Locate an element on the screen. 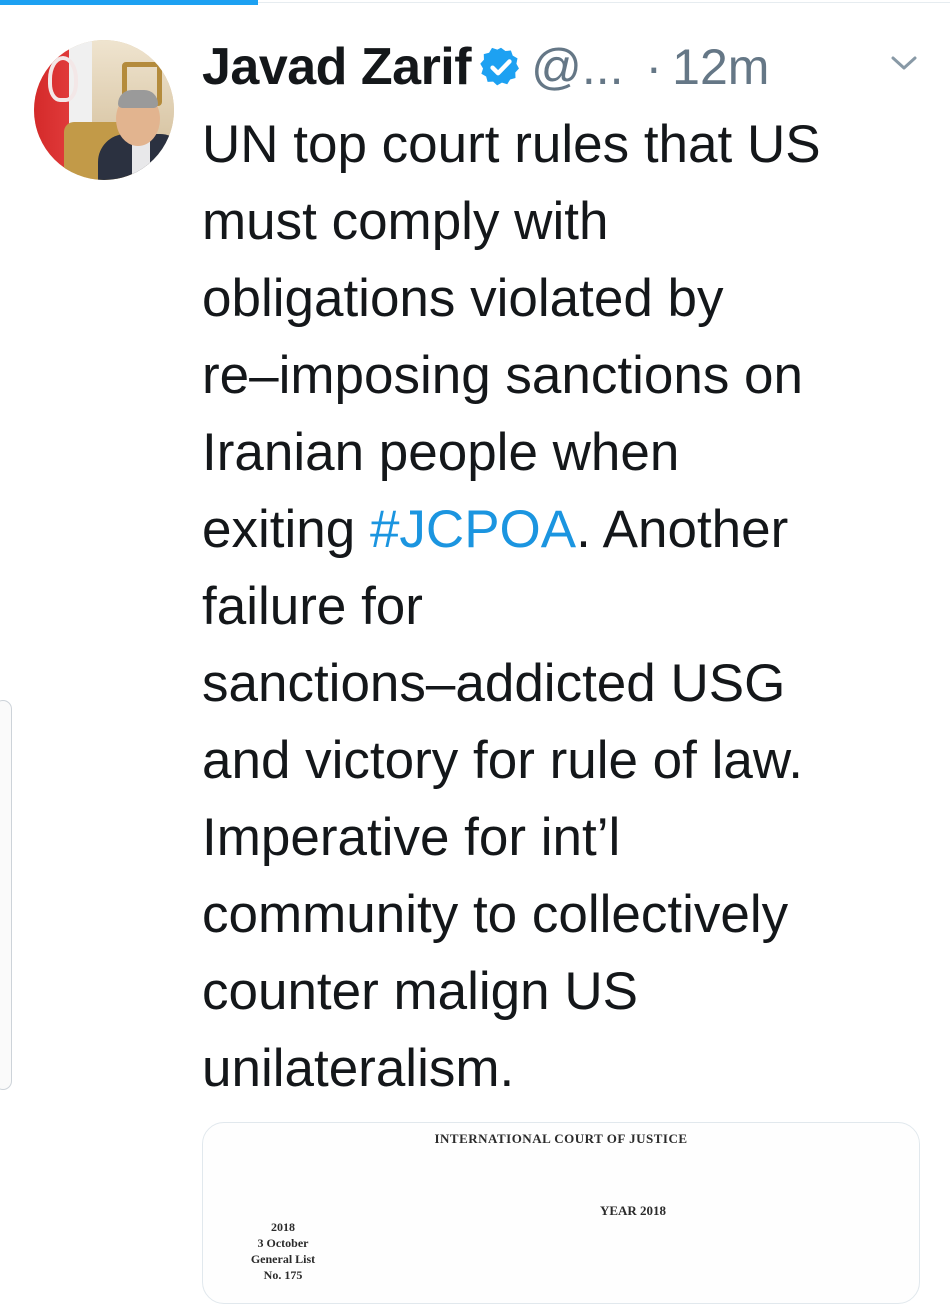 The height and width of the screenshot is (1304, 950). tweet-text-line-hashtag: exiting #JCPOA. Another is located at coordinates (572, 529).